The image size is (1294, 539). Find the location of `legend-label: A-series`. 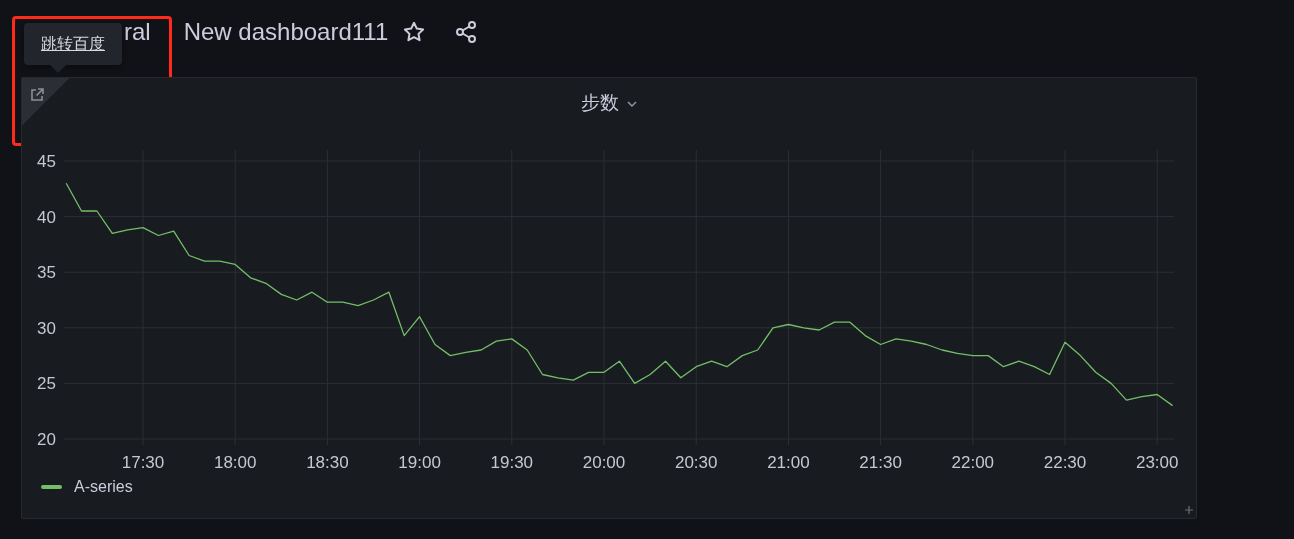

legend-label: A-series is located at coordinates (103, 487).